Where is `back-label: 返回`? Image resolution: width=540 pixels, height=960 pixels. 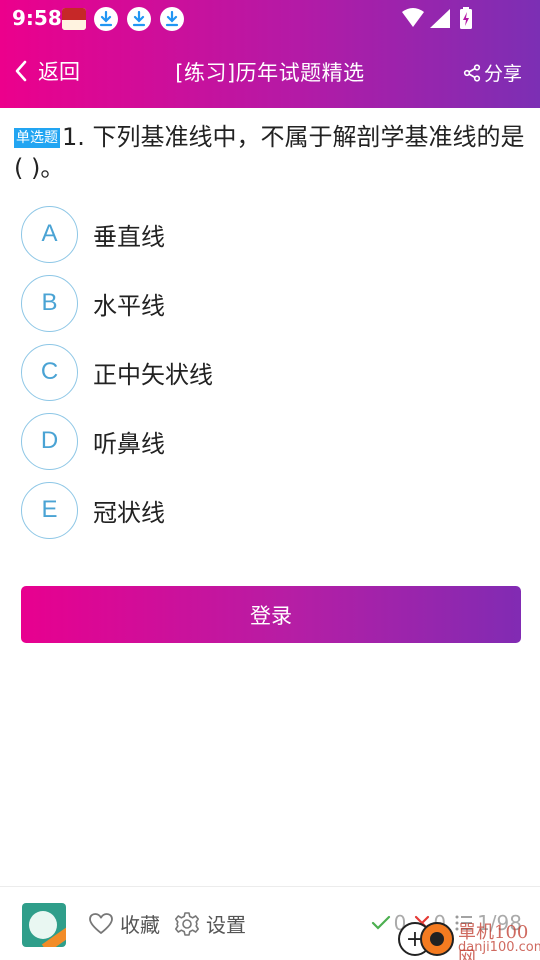
back-label: 返回 is located at coordinates (59, 72).